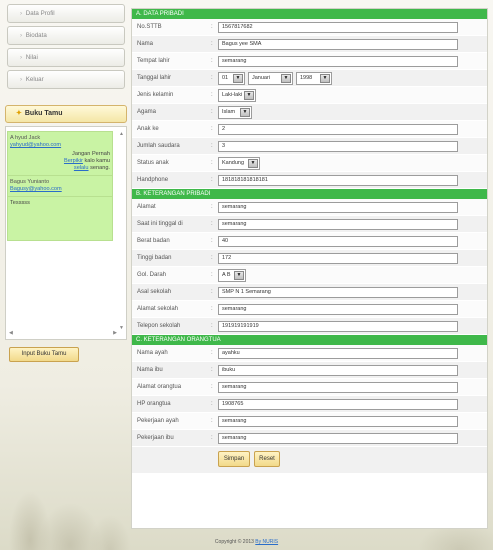 The width and height of the screenshot is (493, 550). Describe the element at coordinates (309, 340) in the screenshot. I see `section-header: C. KETERANGAN ORANGTUA` at that location.